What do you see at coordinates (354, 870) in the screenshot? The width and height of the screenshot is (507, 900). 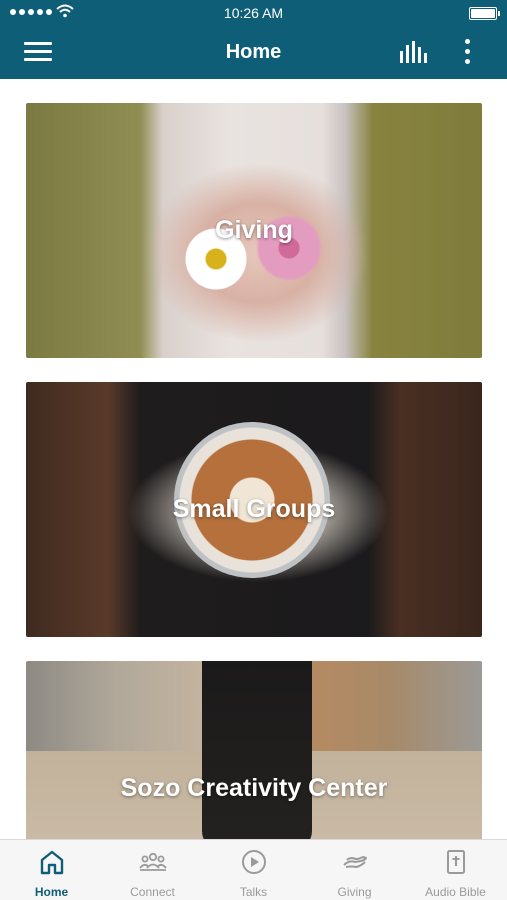 I see `tab-giving: Giving` at bounding box center [354, 870].